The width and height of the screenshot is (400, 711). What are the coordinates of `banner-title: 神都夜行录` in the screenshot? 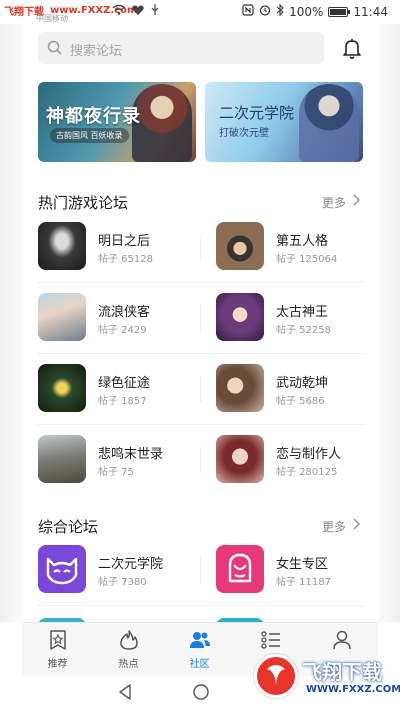 It's located at (93, 116).